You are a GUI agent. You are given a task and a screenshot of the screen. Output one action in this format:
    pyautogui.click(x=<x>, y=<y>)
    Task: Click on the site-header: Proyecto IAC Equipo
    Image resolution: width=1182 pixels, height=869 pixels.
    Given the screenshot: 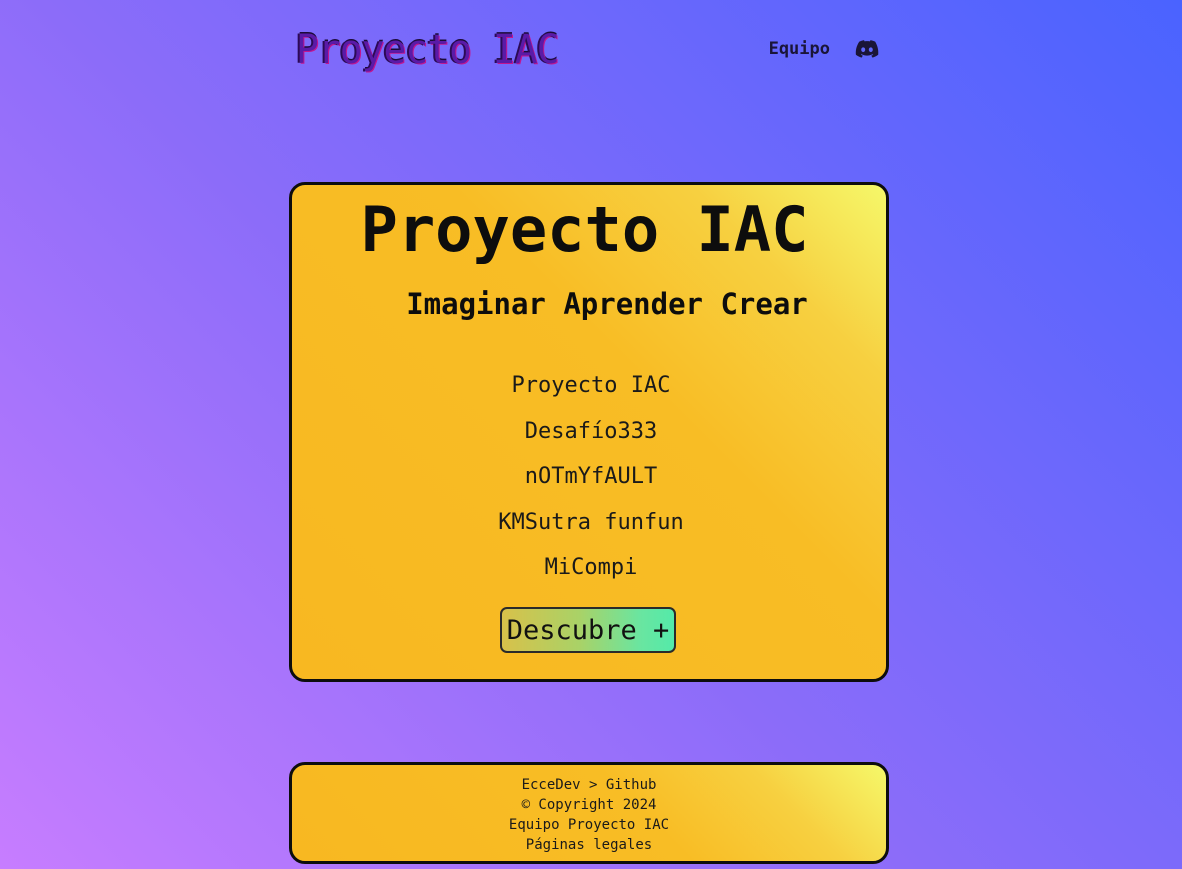 What is the action you would take?
    pyautogui.click(x=589, y=52)
    